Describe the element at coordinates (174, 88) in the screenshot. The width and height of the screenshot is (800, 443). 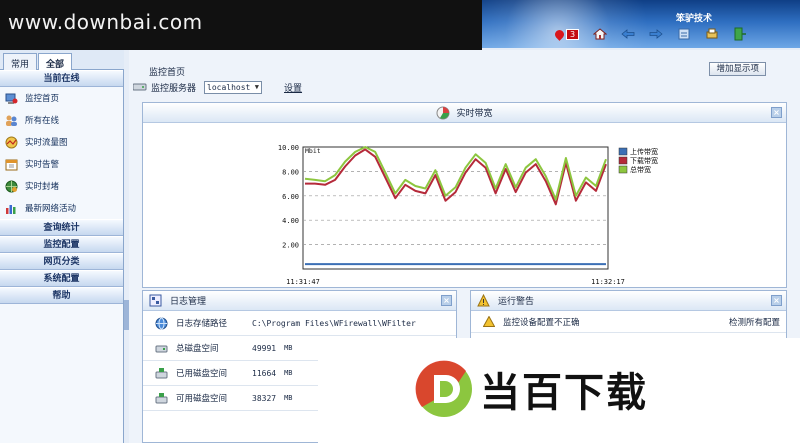
I see `server-label: 监控服务器` at that location.